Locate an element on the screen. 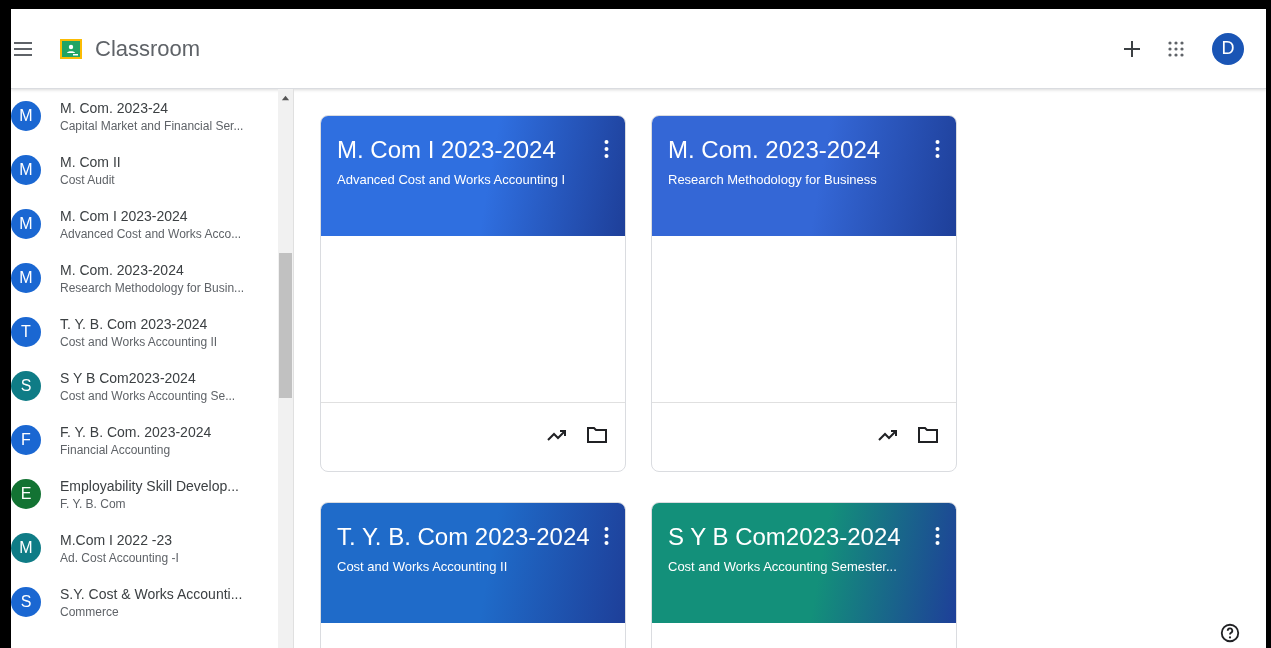  card-banner: M. Com. 2023-2024 Research Methodology for Business is located at coordinates (804, 176).